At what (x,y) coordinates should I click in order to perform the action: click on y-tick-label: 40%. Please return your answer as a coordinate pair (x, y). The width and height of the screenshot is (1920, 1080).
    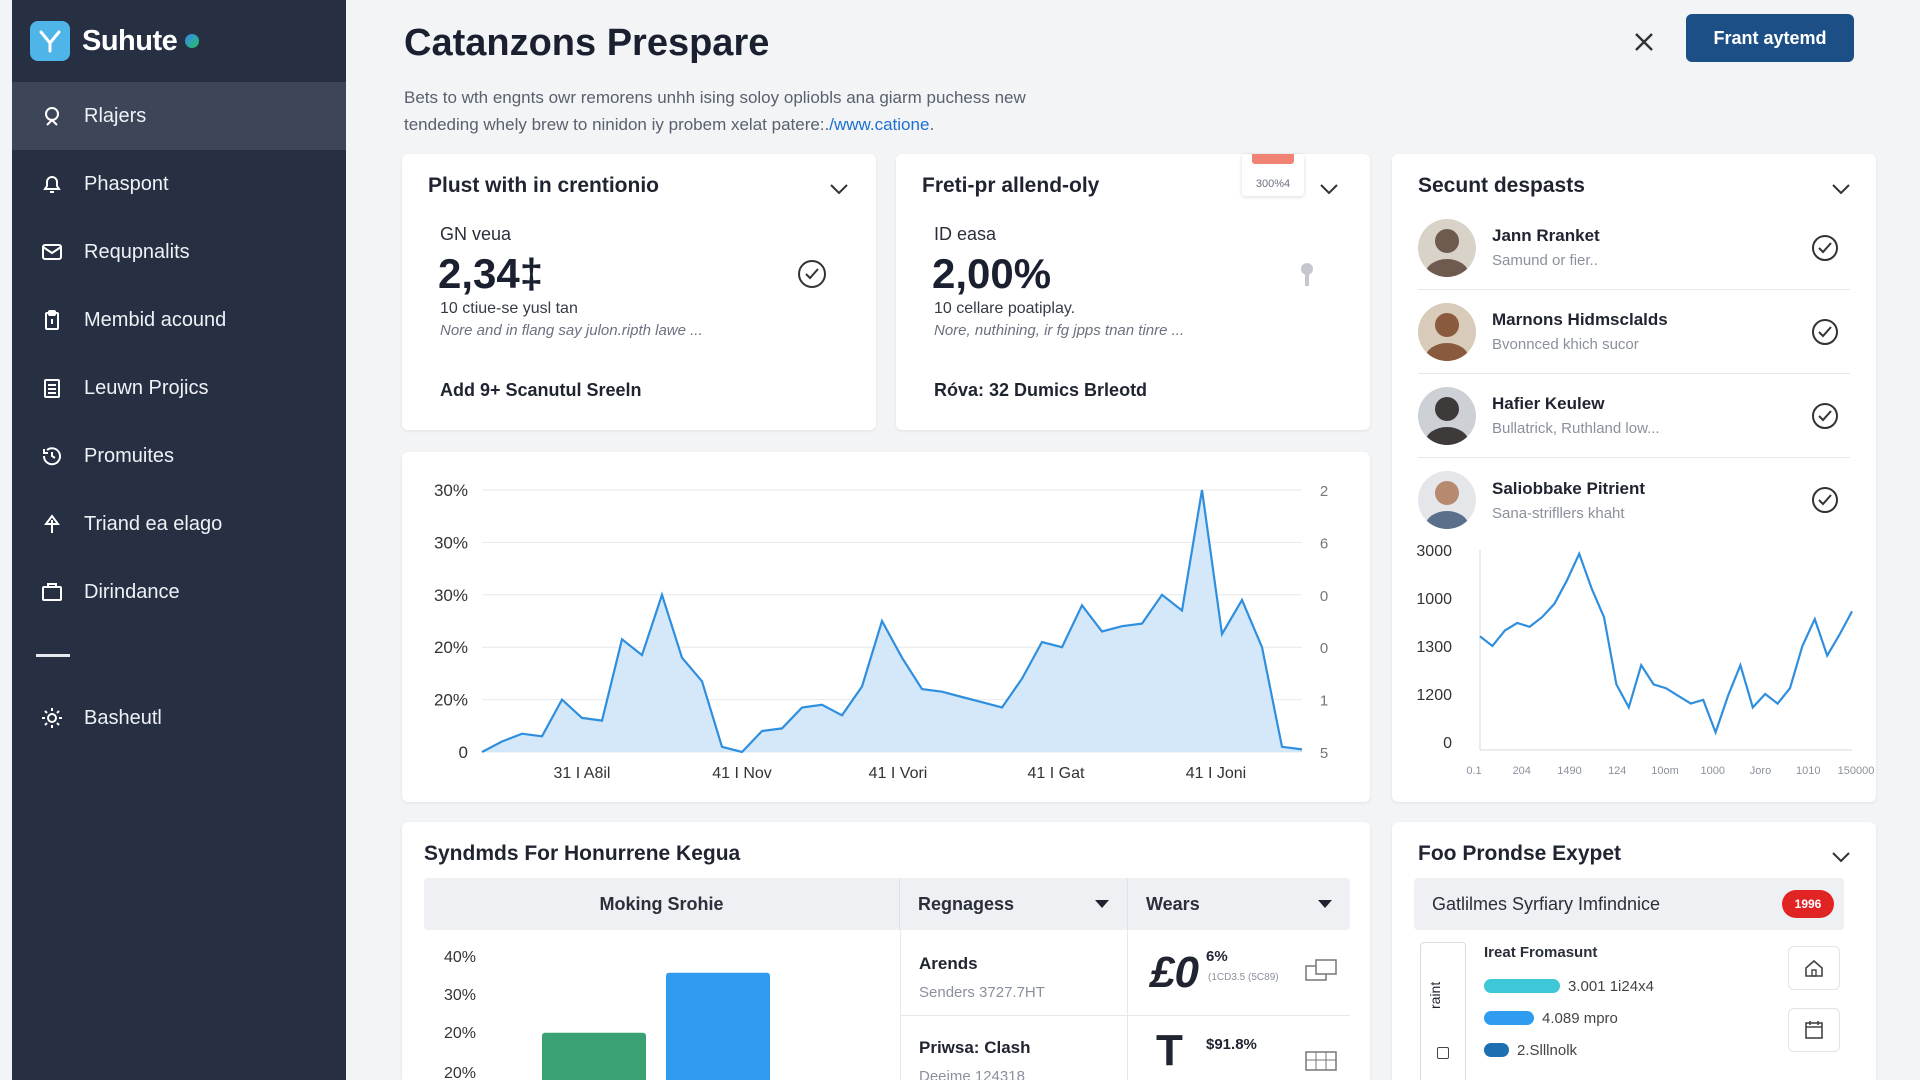
    Looking at the image, I should click on (460, 957).